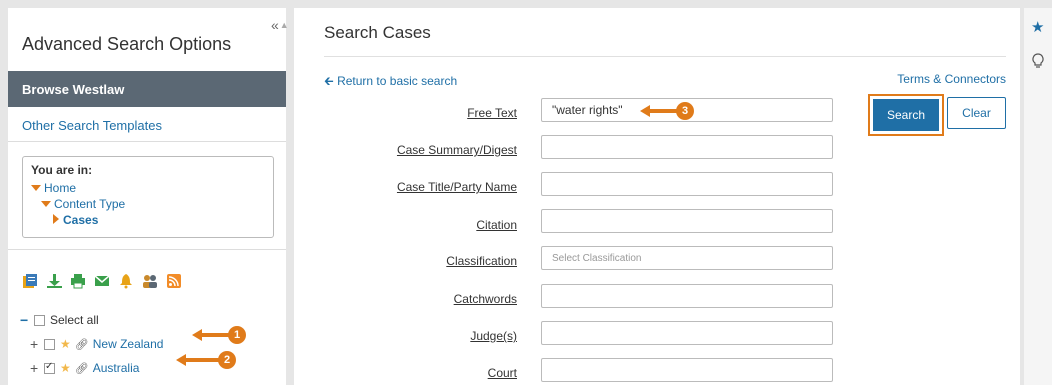 The image size is (1052, 385). I want to click on email-icon, so click(102, 281).